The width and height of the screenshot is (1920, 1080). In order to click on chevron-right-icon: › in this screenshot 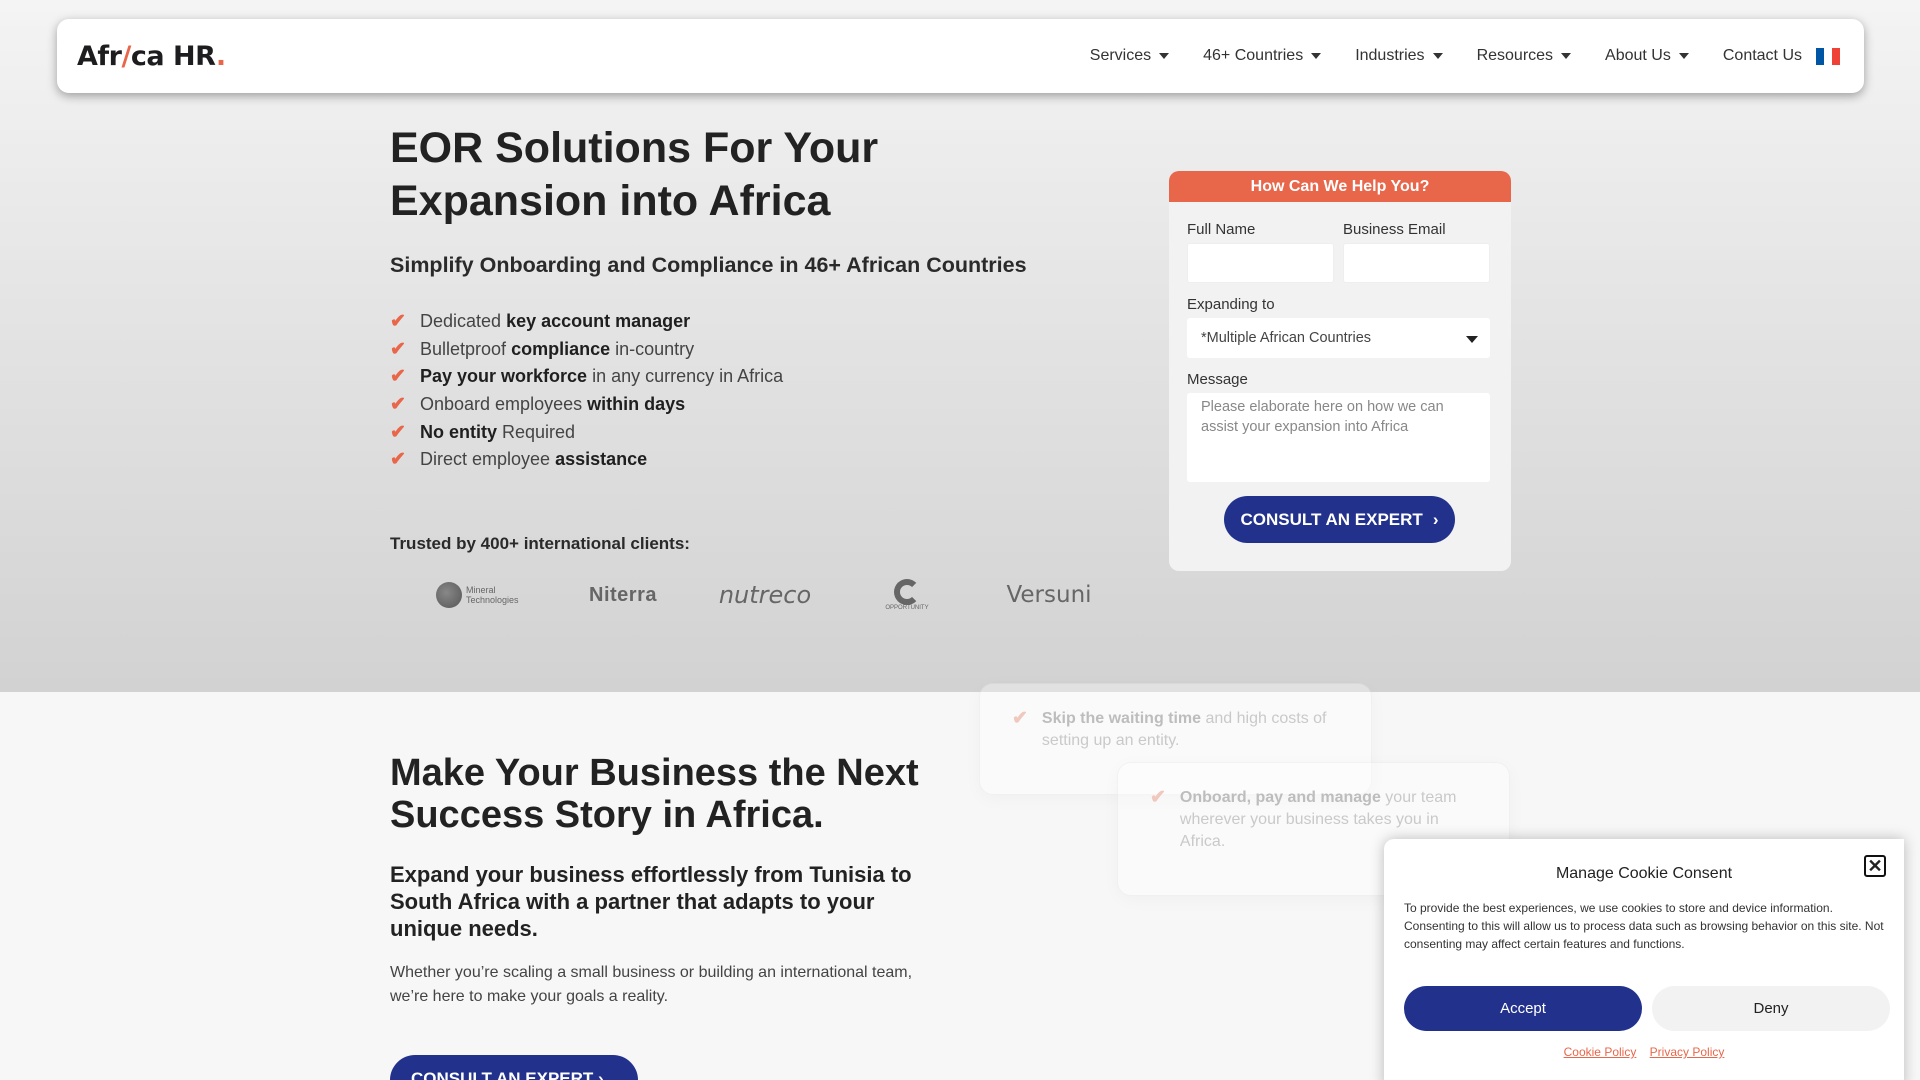, I will do `click(1435, 519)`.